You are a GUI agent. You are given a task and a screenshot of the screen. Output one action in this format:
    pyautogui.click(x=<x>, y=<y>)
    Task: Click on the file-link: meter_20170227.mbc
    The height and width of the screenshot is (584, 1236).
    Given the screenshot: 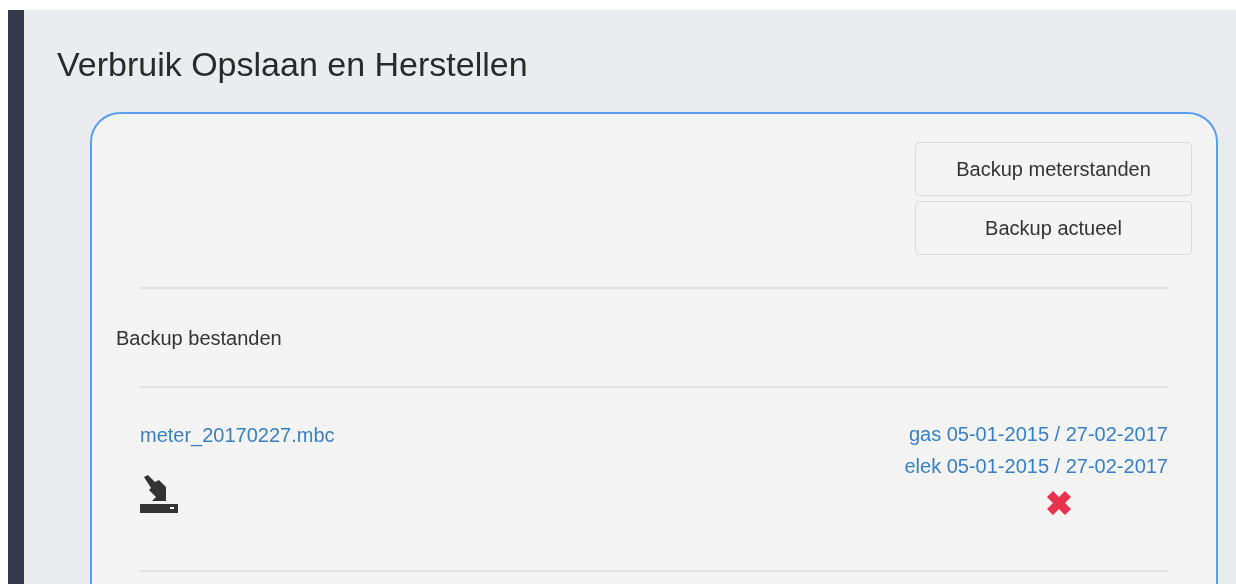 What is the action you would take?
    pyautogui.click(x=237, y=435)
    